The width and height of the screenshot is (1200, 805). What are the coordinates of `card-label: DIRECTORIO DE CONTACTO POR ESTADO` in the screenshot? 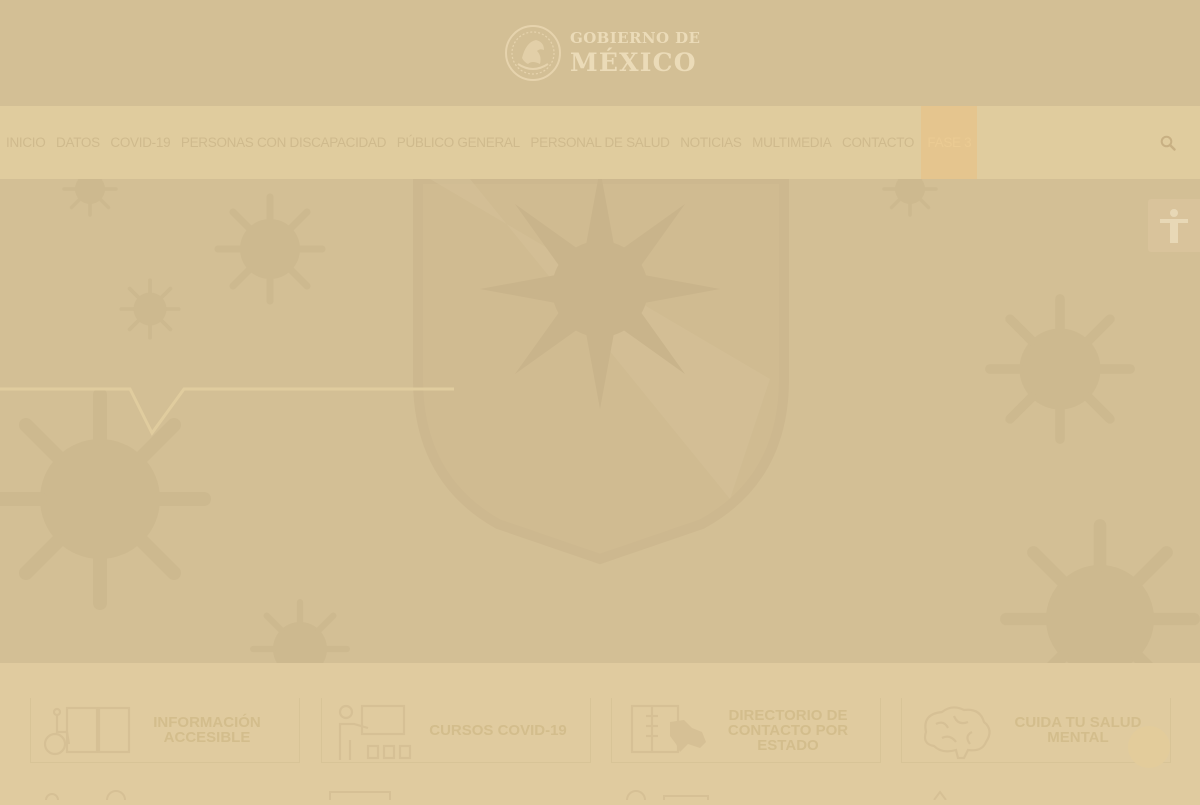 It's located at (788, 730).